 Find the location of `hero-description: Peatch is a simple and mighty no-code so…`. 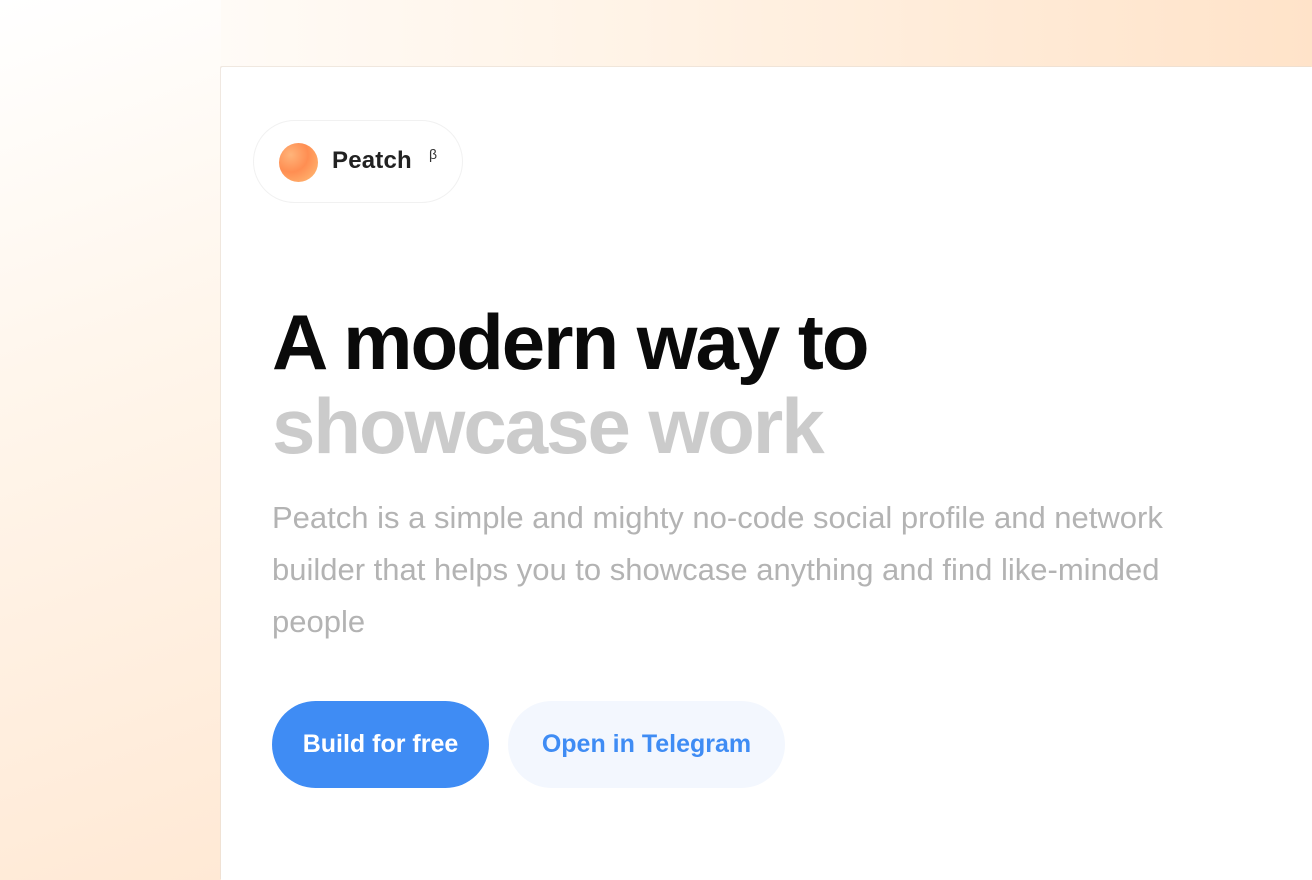

hero-description: Peatch is a simple and mighty no-code so… is located at coordinates (717, 569).